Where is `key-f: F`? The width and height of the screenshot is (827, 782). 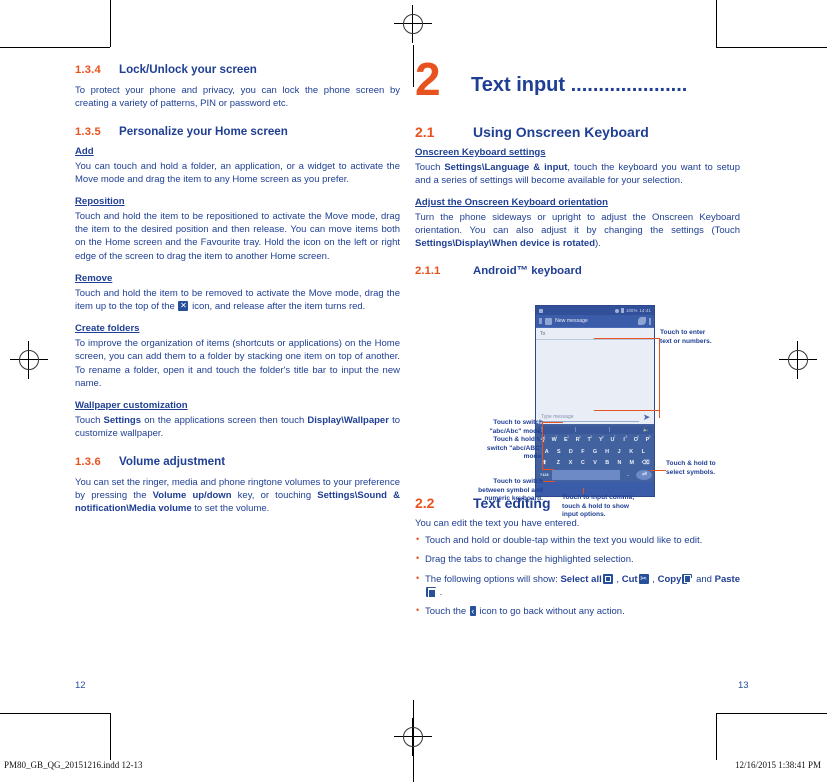
key-f: F is located at coordinates (583, 452).